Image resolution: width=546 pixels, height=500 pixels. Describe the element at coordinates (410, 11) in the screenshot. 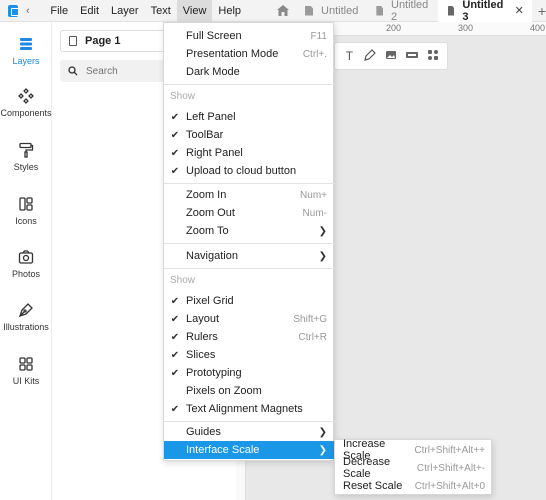

I see `tab-label: Untitled 2` at that location.